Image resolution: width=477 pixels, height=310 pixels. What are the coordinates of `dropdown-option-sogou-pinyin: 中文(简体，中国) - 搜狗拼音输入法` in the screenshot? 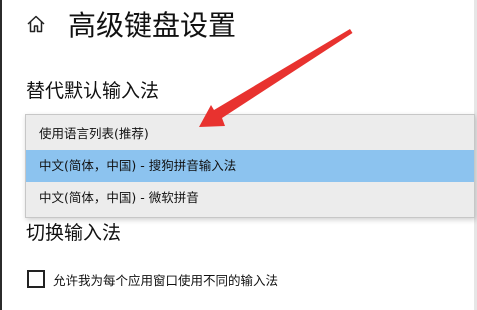 It's located at (250, 166).